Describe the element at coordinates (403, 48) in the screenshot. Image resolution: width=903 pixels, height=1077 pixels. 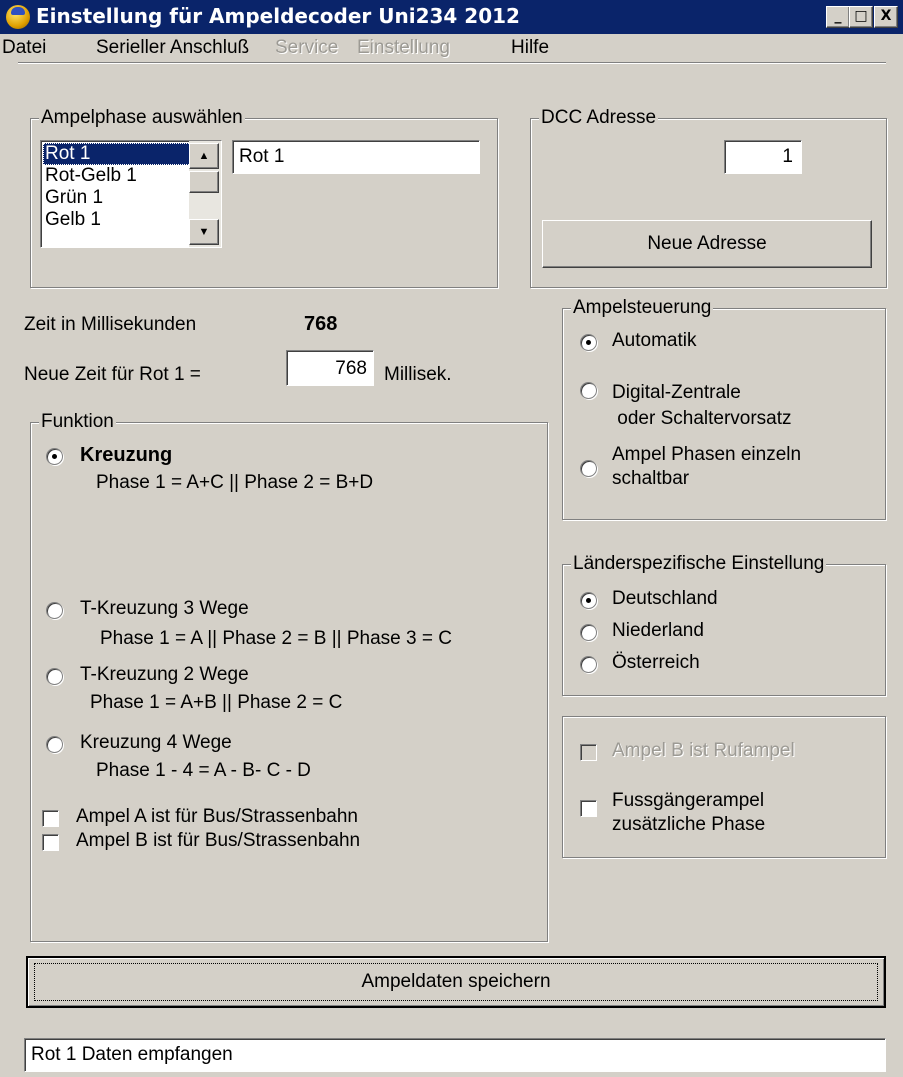
I see `menu-einstellung: Einstellung` at that location.